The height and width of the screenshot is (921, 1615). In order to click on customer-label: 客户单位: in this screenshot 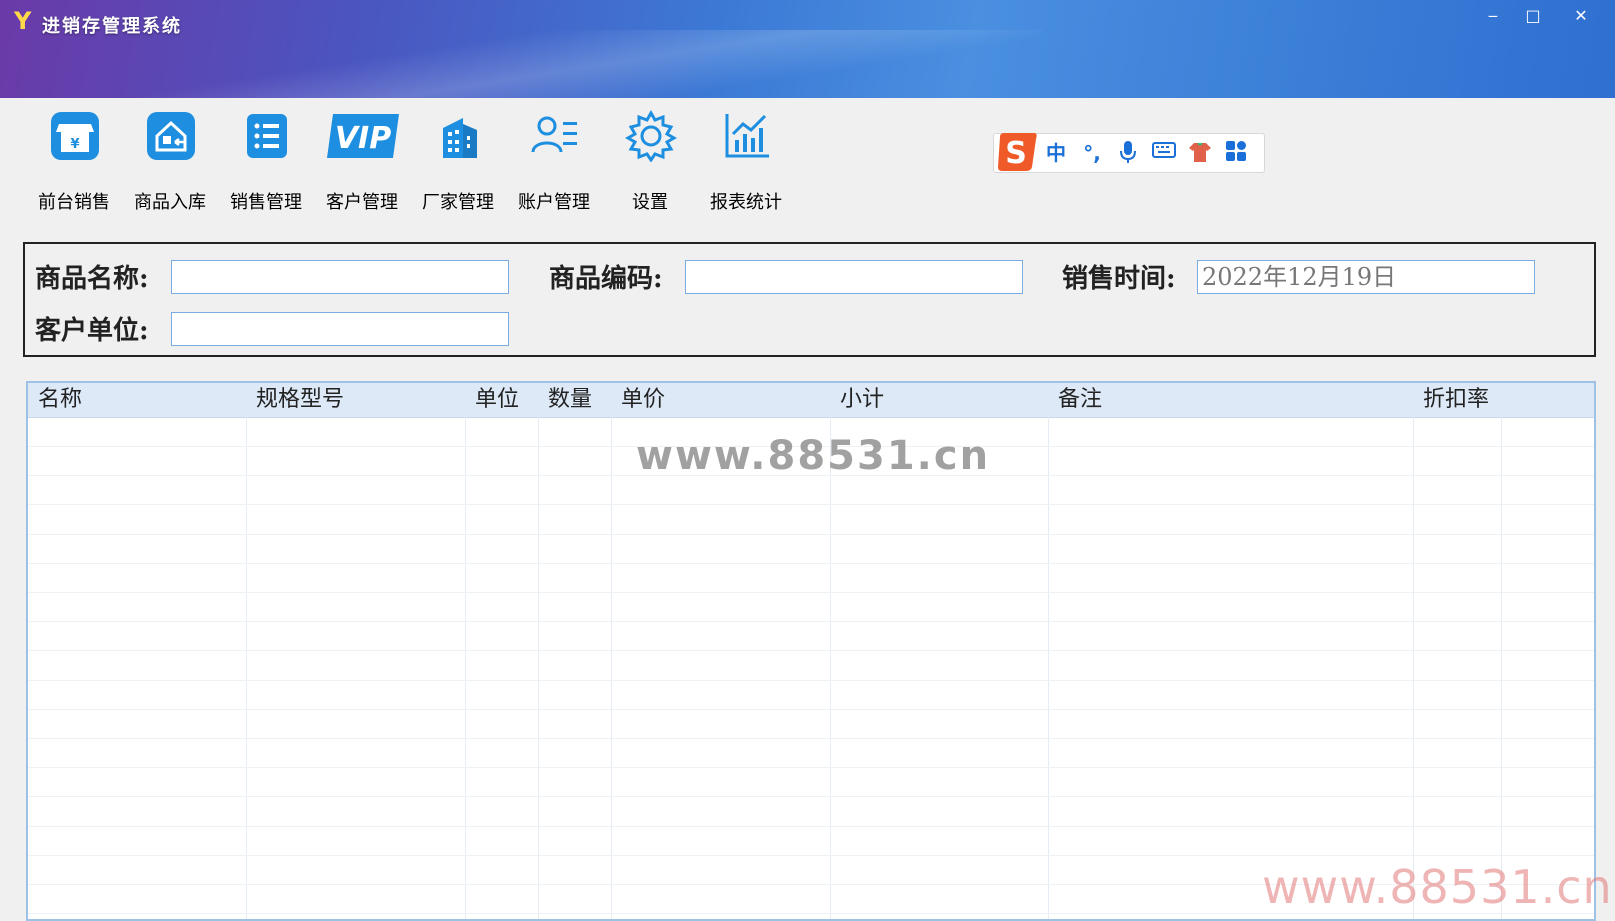, I will do `click(92, 331)`.